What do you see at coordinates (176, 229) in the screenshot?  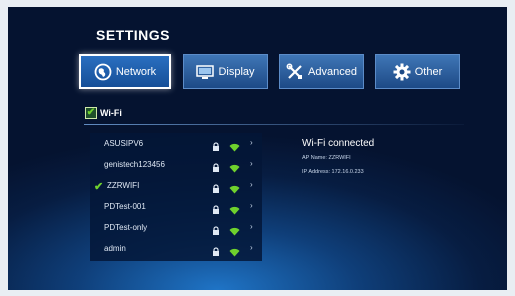 I see `network-item: PDTest-only ›` at bounding box center [176, 229].